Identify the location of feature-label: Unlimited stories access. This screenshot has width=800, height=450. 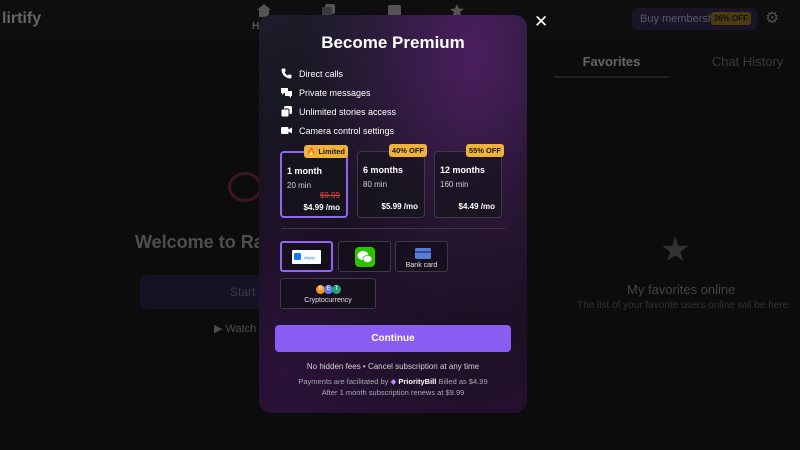
(348, 111).